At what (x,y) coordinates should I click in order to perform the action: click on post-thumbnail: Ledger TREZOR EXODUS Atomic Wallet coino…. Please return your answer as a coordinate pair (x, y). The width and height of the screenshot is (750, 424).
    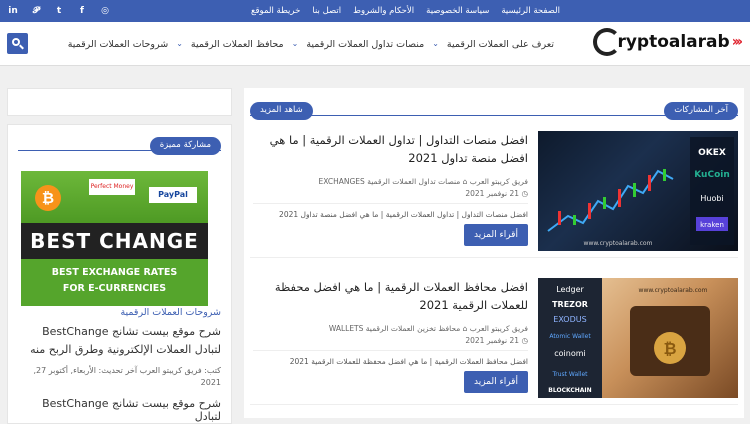
    Looking at the image, I should click on (638, 338).